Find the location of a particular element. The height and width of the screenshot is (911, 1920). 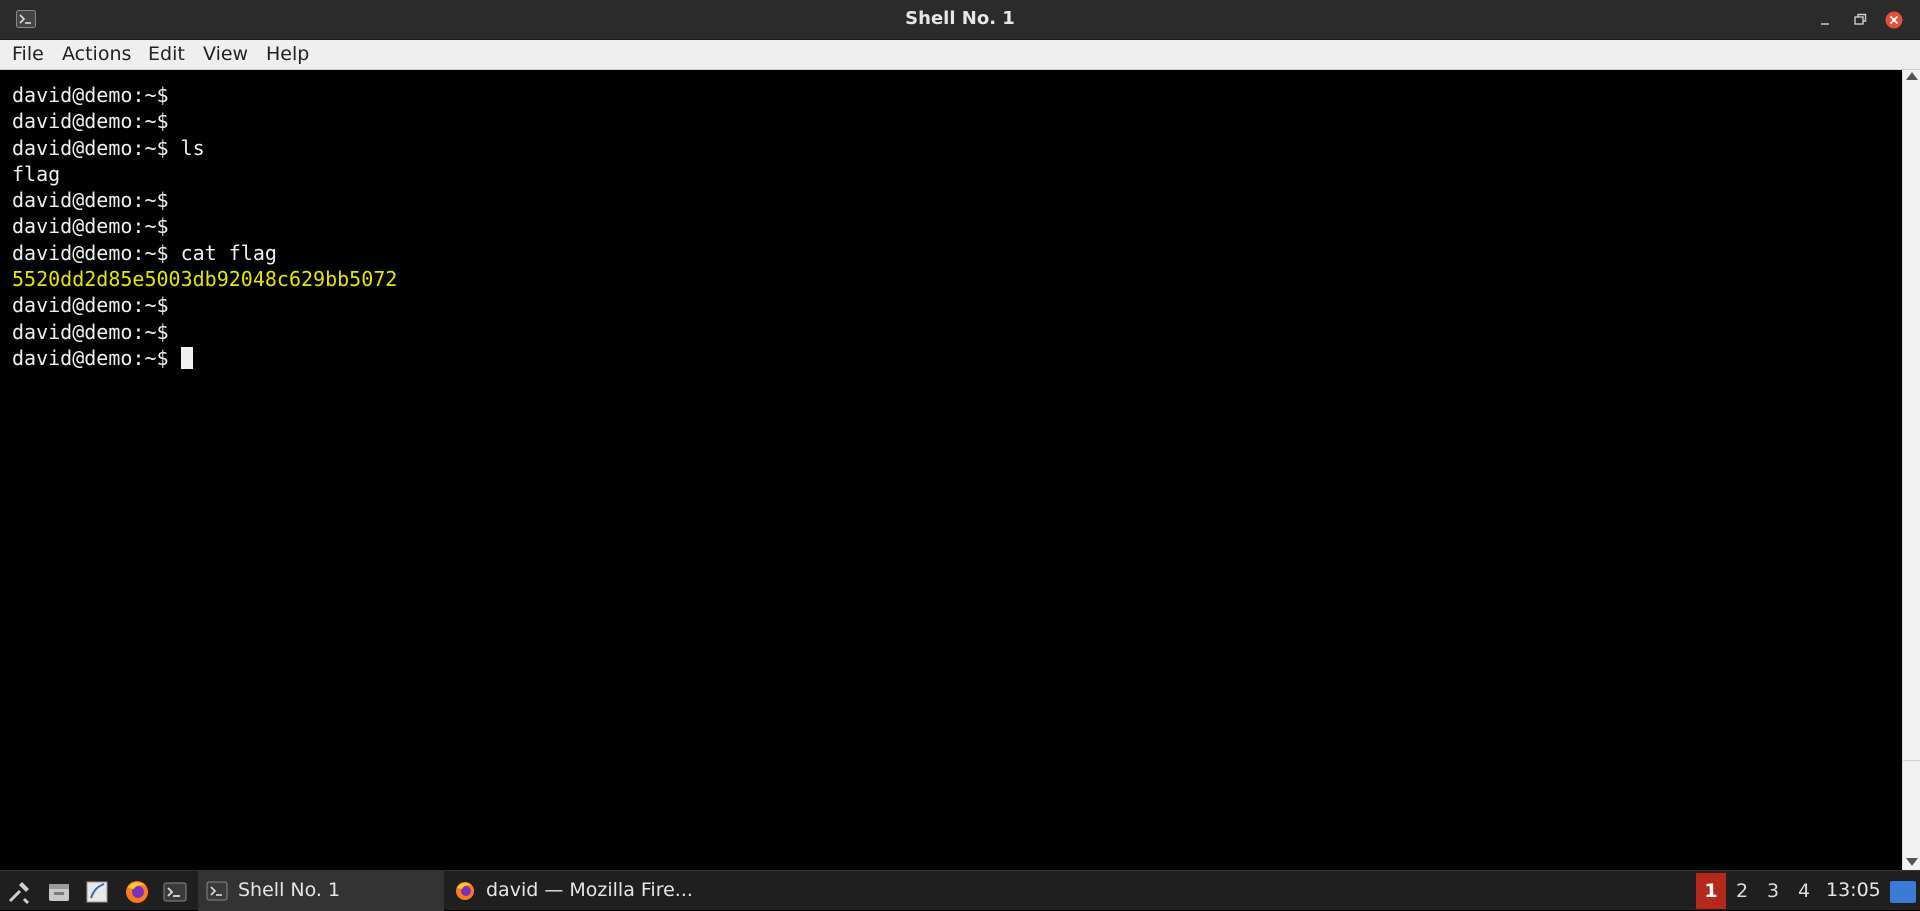

workspace-4: 4 is located at coordinates (1804, 891).